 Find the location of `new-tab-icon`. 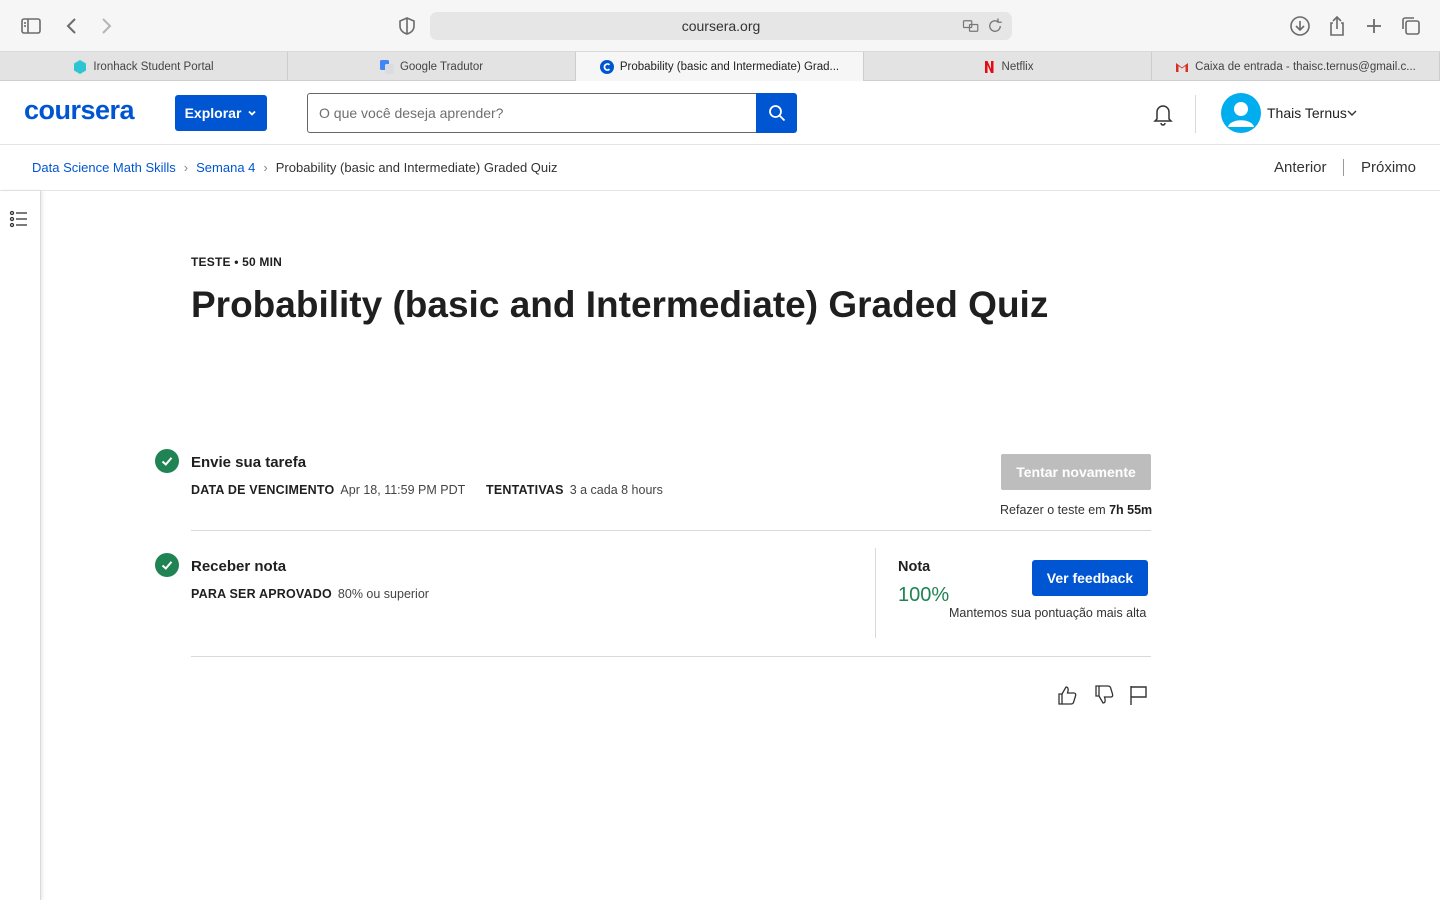

new-tab-icon is located at coordinates (1374, 26).